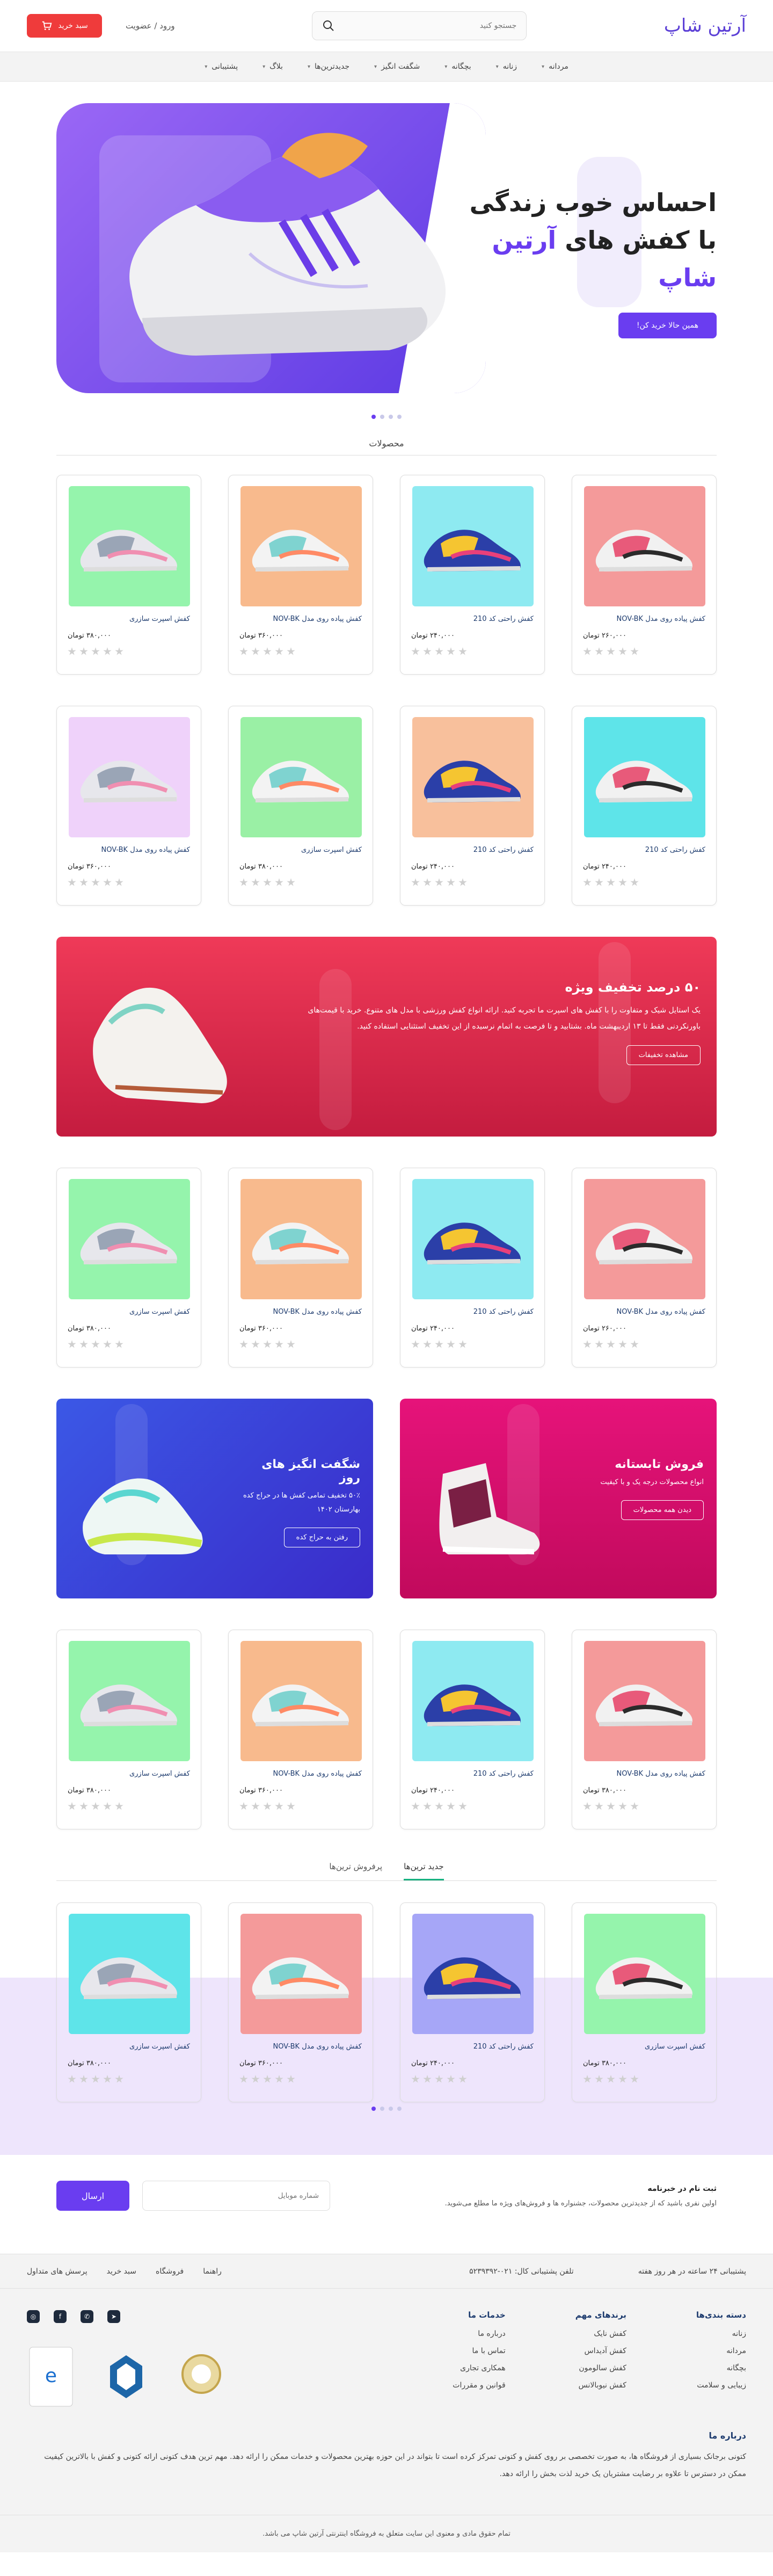  Describe the element at coordinates (328, 25) in the screenshot. I see `search-icon` at that location.